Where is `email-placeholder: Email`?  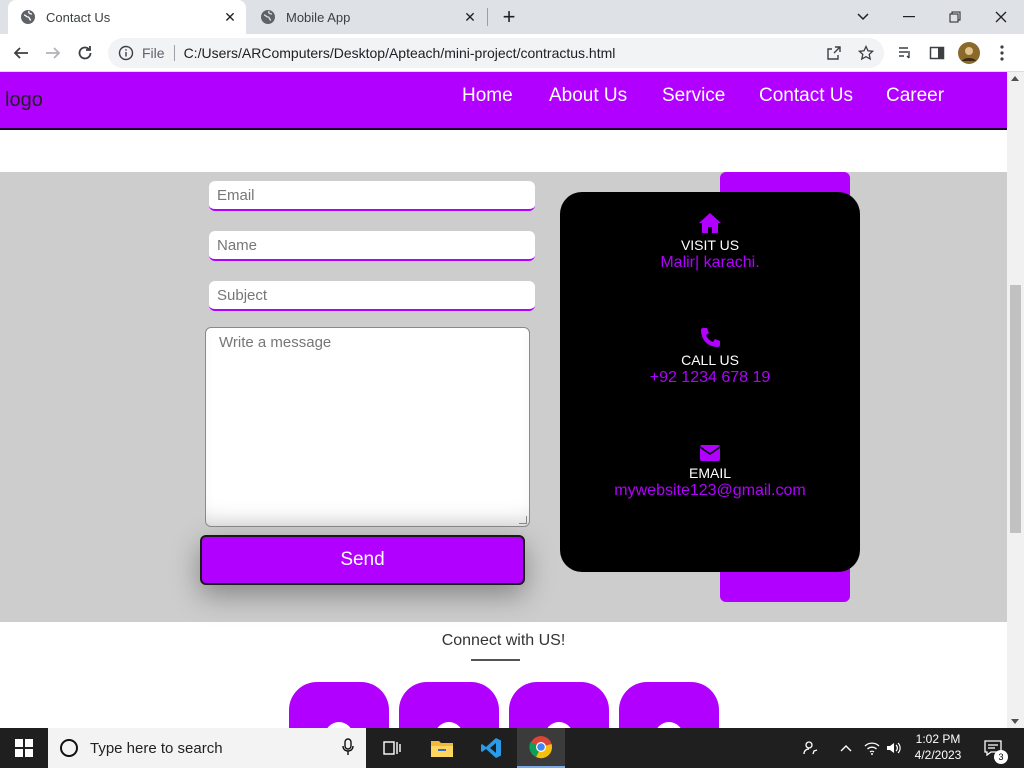 email-placeholder: Email is located at coordinates (236, 195).